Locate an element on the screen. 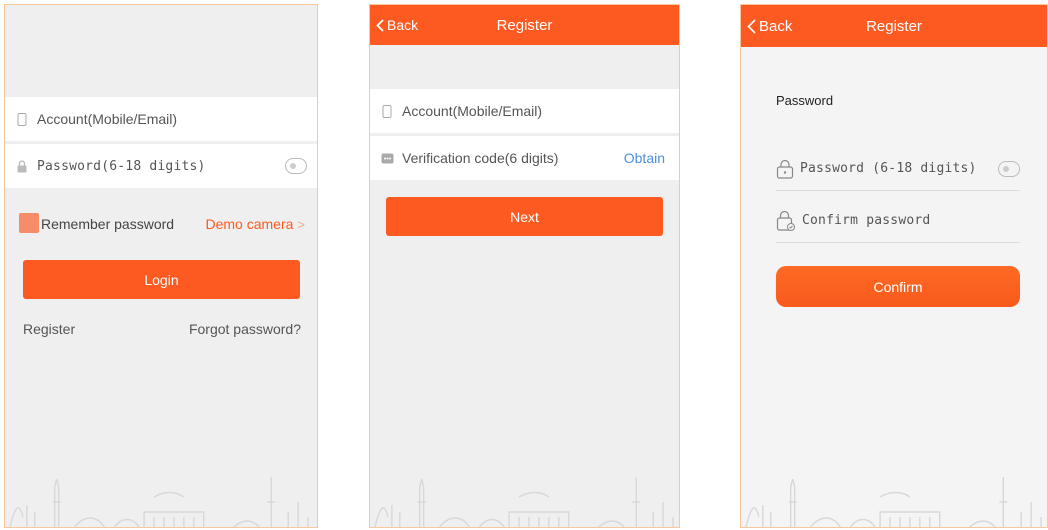 Image resolution: width=1048 pixels, height=530 pixels. password-field: Password(6-18 digits) is located at coordinates (161, 166).